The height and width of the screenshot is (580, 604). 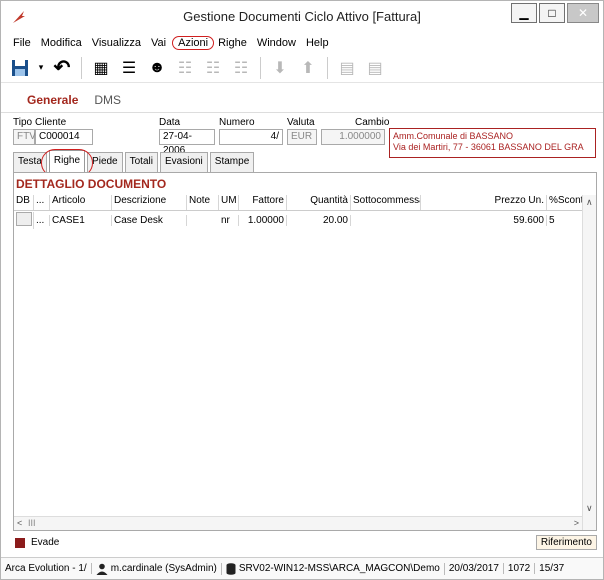 What do you see at coordinates (41, 68) in the screenshot?
I see `save-dropdown-button: ▾` at bounding box center [41, 68].